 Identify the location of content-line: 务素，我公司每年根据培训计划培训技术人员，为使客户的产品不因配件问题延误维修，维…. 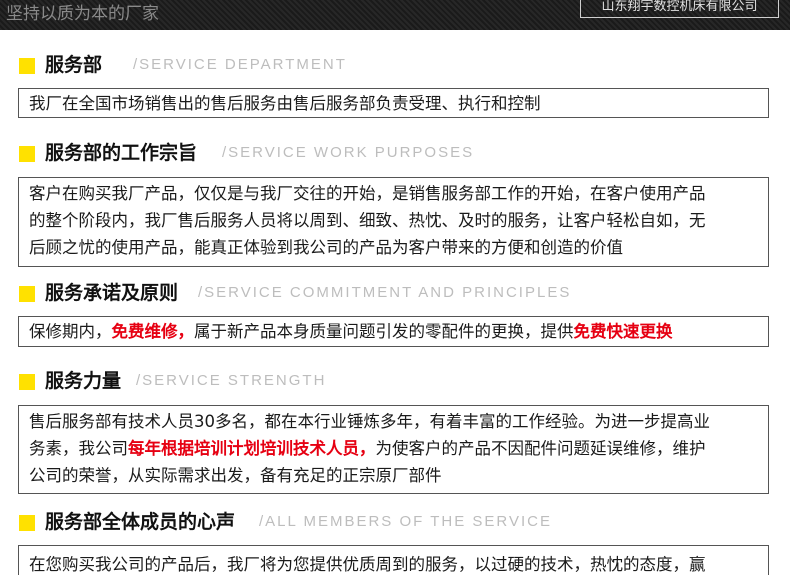
(398, 448).